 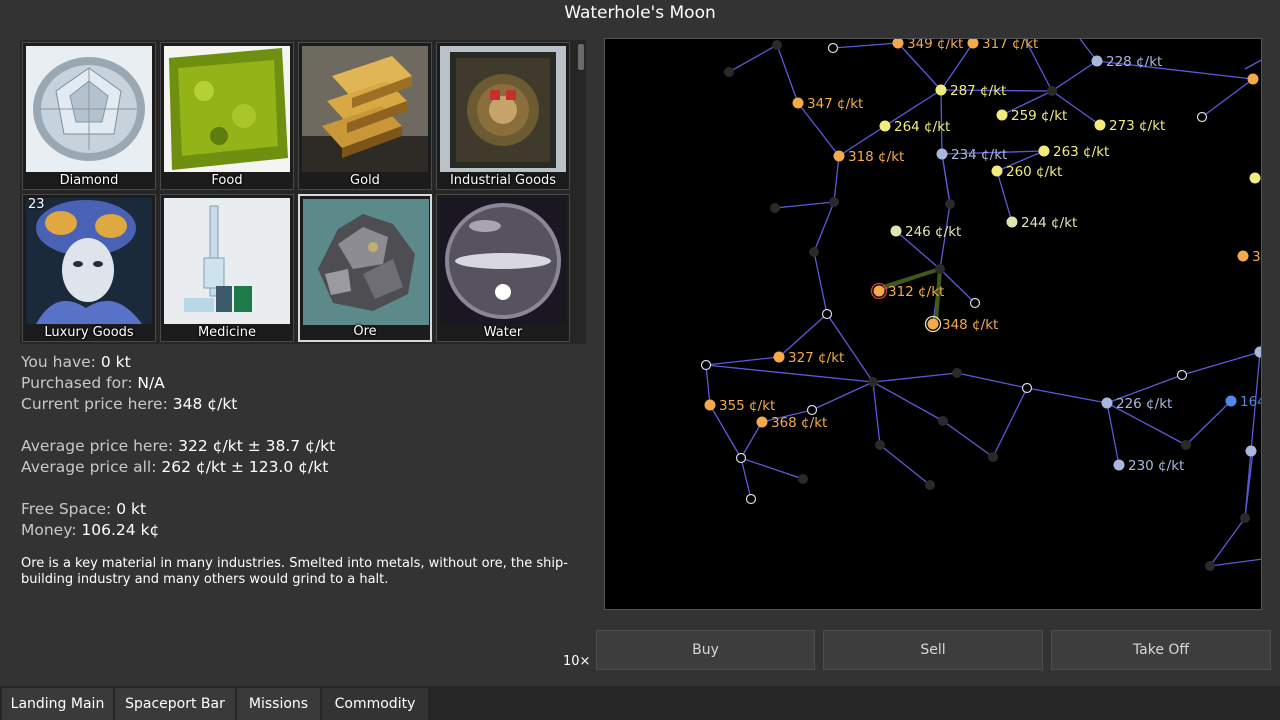 What do you see at coordinates (503, 109) in the screenshot?
I see `industrial-goods-icon` at bounding box center [503, 109].